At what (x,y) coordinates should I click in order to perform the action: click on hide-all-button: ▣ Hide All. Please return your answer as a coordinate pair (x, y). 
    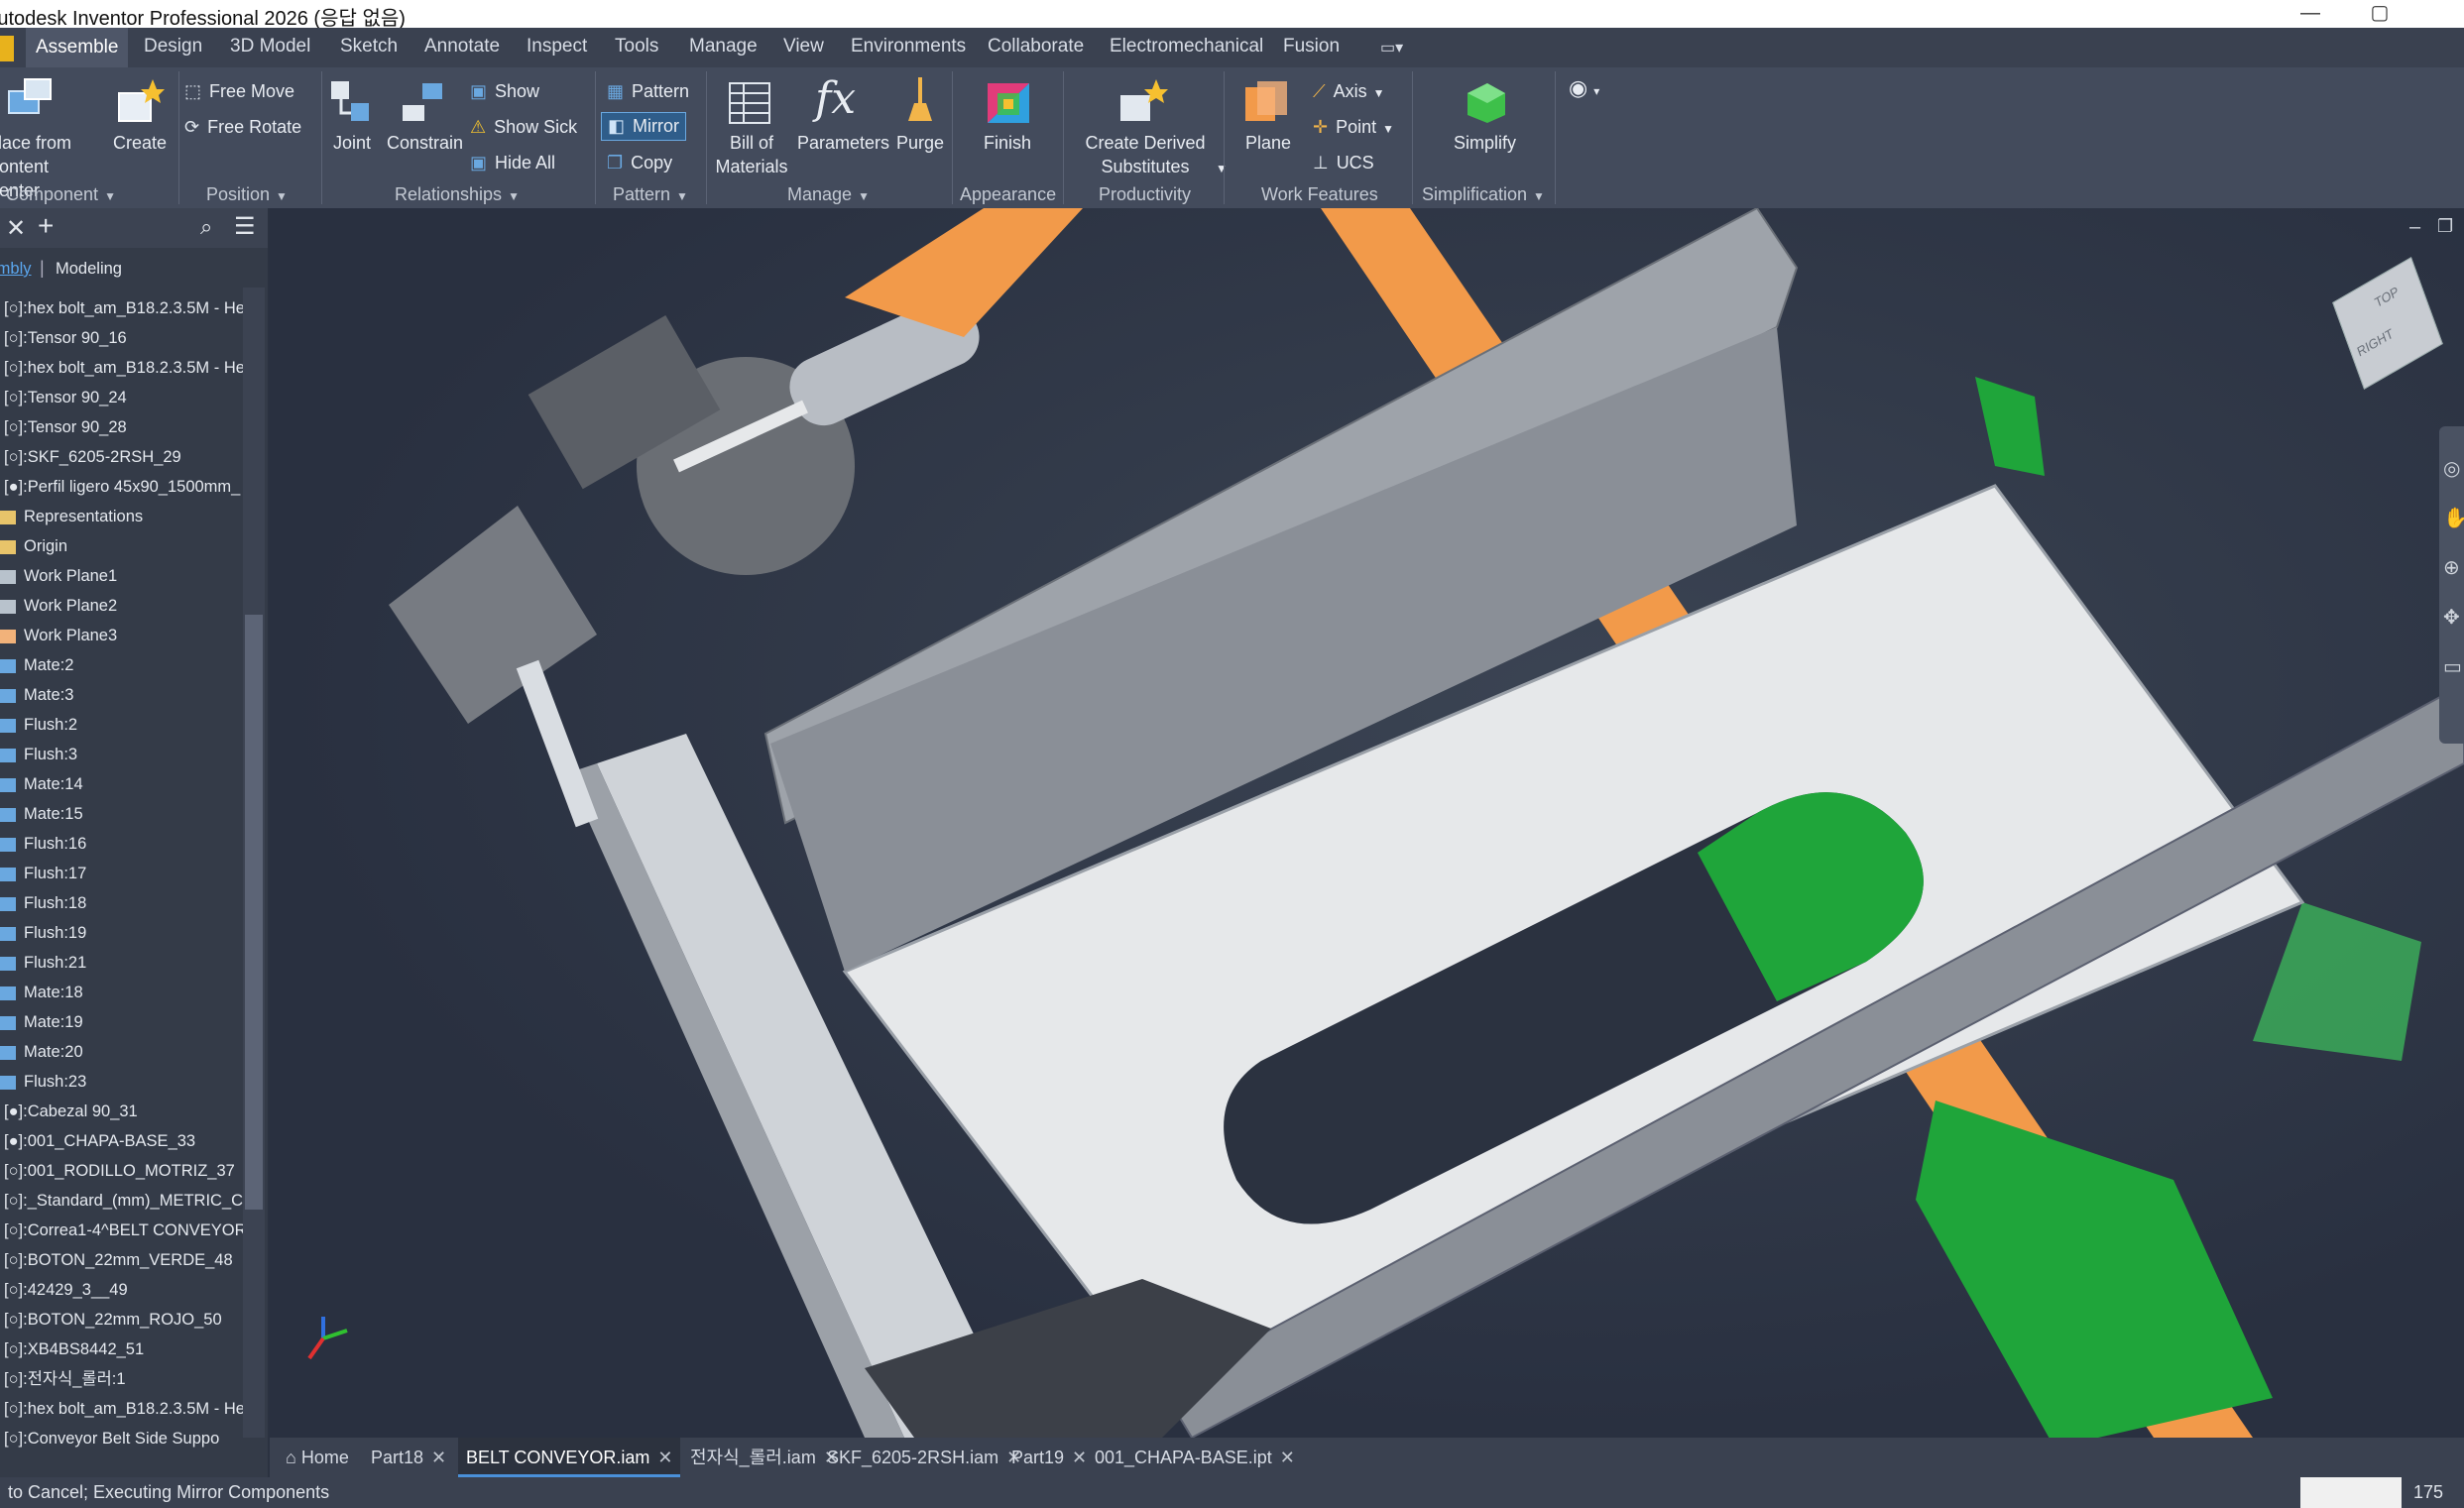
    Looking at the image, I should click on (512, 163).